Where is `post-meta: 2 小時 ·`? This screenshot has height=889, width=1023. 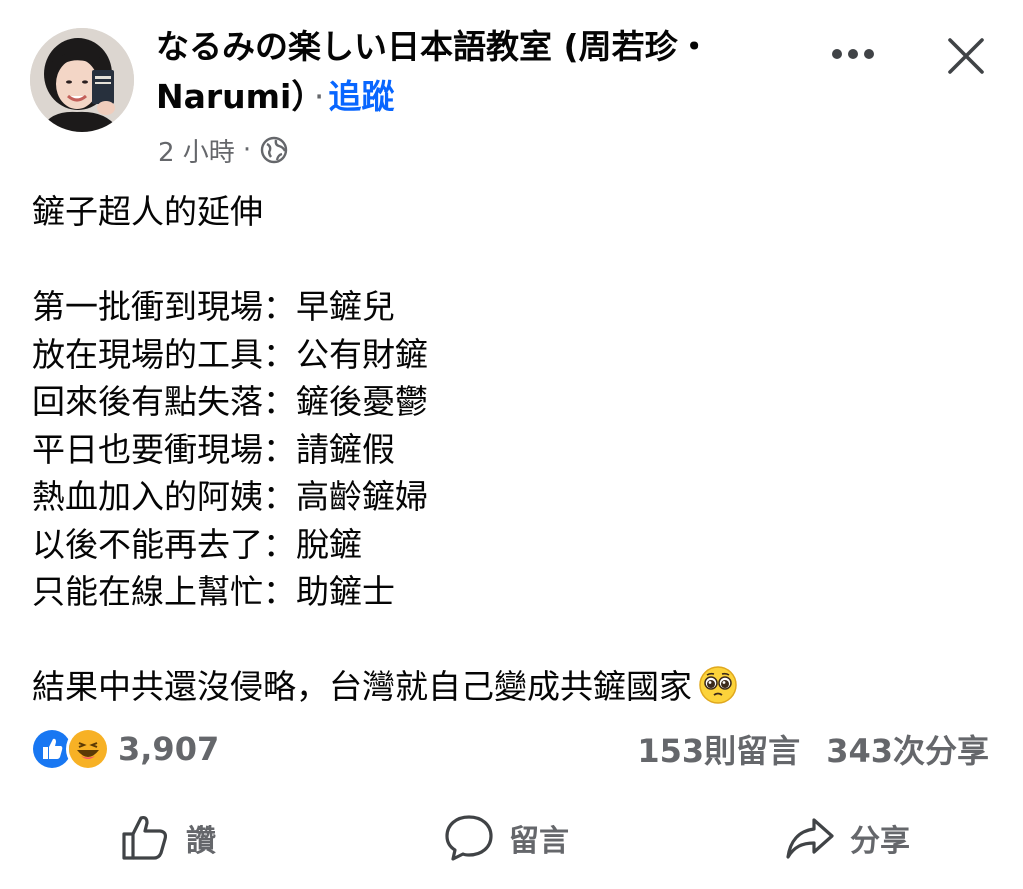
post-meta: 2 小時 · is located at coordinates (223, 150).